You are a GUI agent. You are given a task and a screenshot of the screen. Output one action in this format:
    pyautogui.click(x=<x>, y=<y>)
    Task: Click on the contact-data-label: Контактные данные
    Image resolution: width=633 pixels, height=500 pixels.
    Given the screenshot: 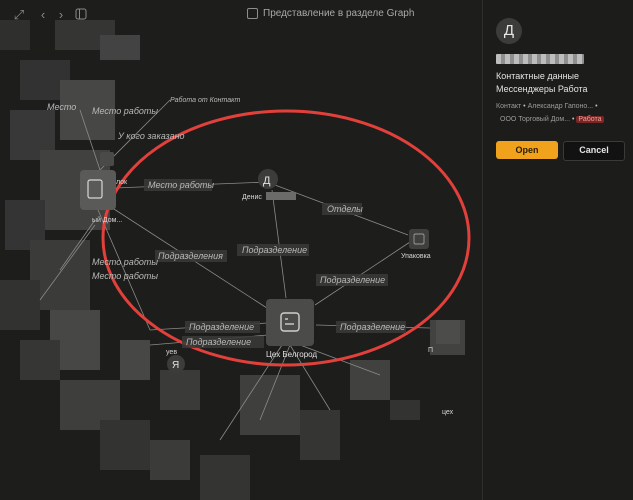 What is the action you would take?
    pyautogui.click(x=538, y=76)
    